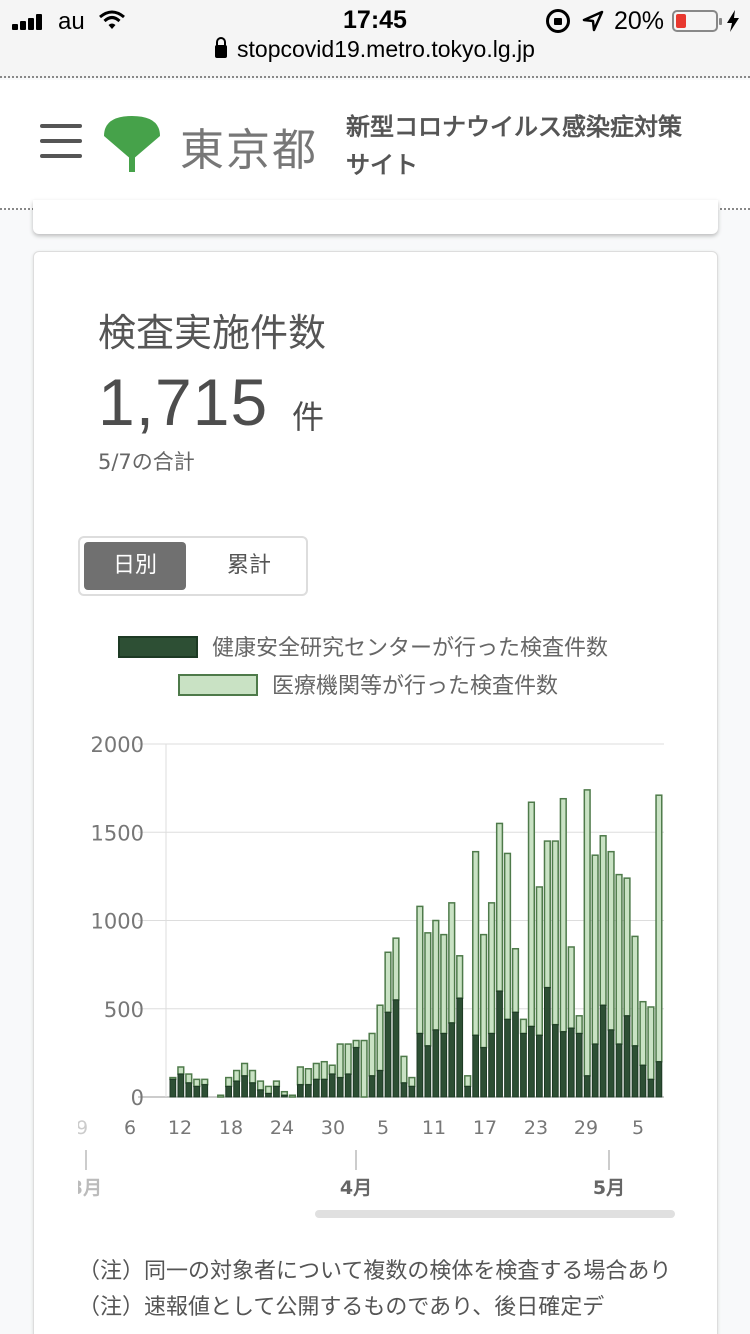 The height and width of the screenshot is (1334, 750). I want to click on tokyo-logo-text: 東京都, so click(249, 146).